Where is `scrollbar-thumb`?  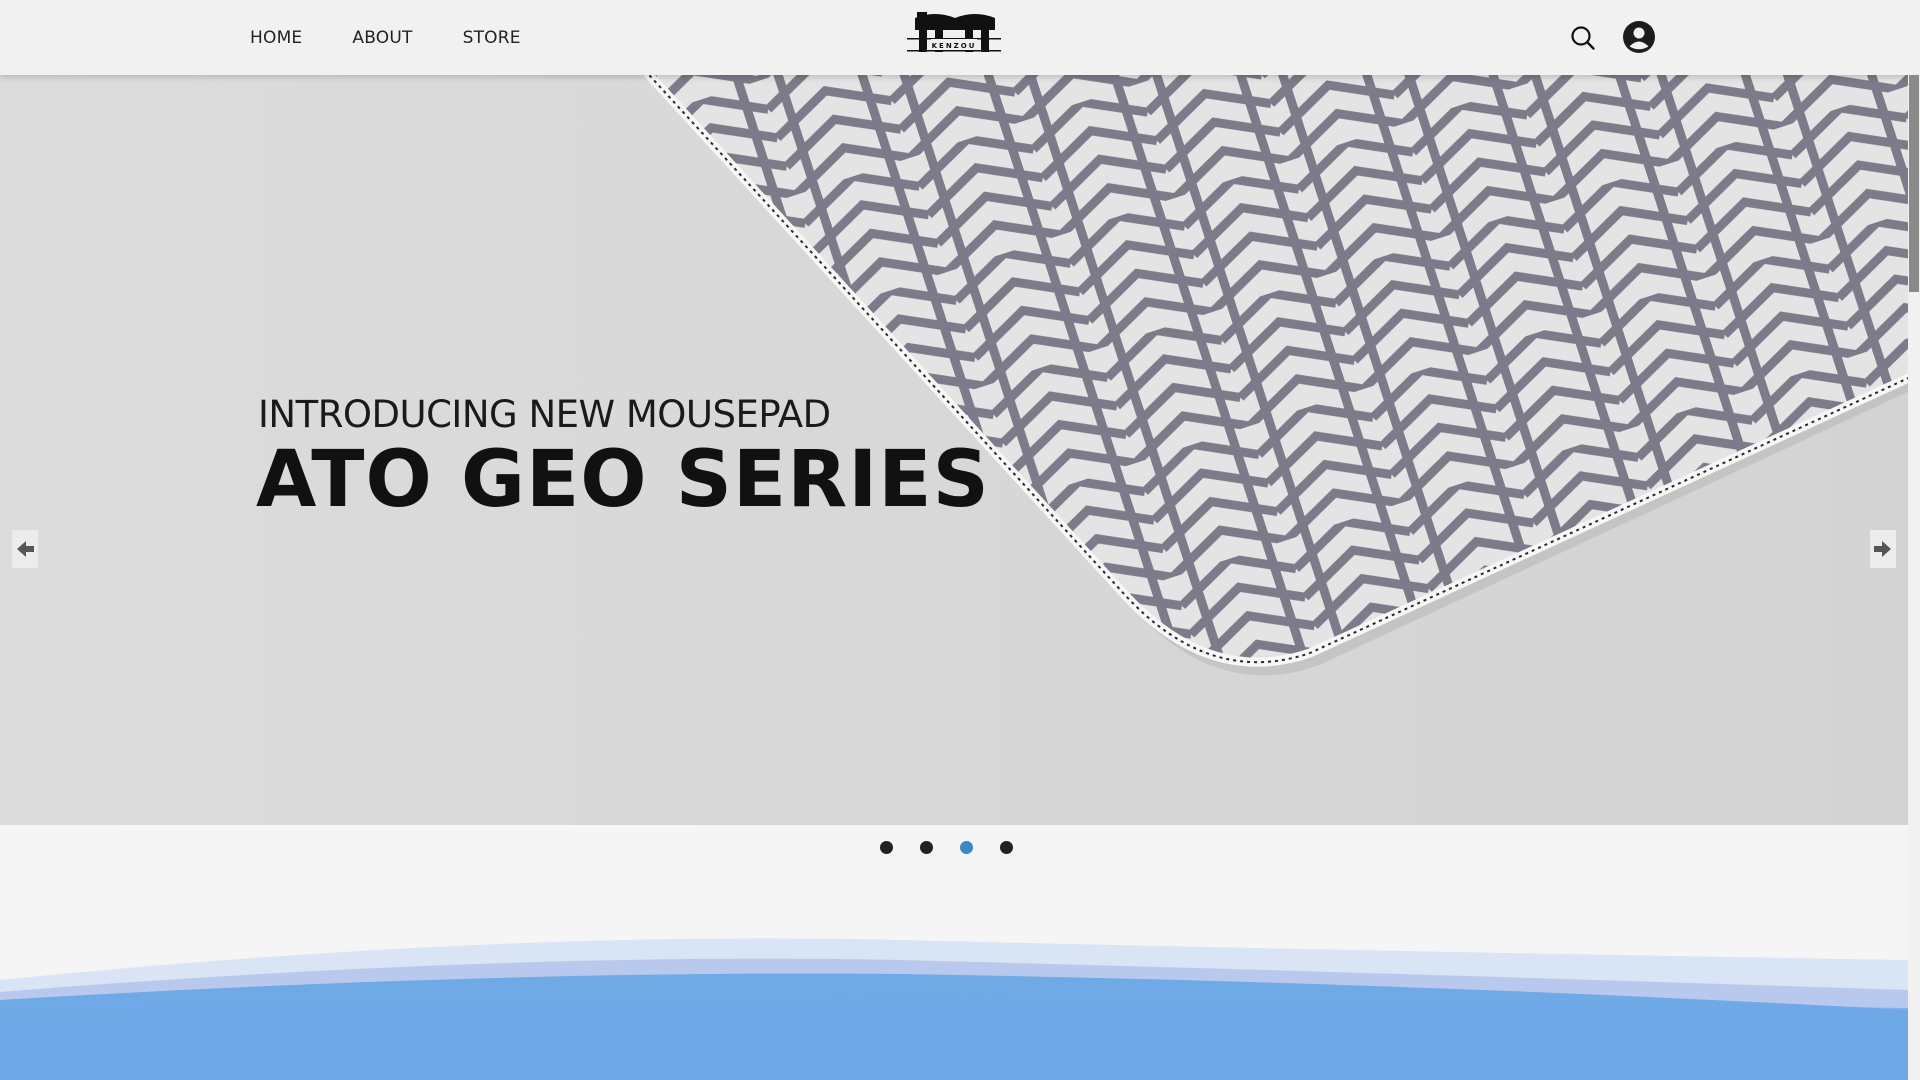
scrollbar-thumb is located at coordinates (1914, 183).